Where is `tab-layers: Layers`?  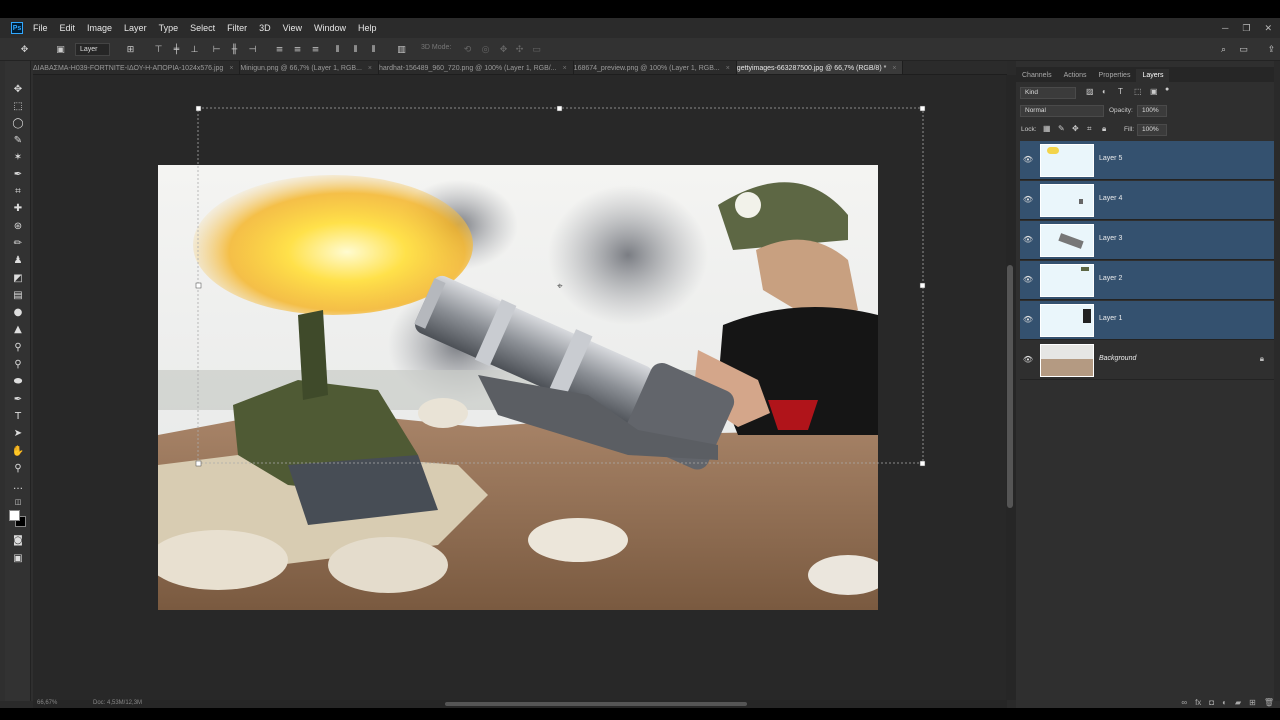 tab-layers: Layers is located at coordinates (1153, 75).